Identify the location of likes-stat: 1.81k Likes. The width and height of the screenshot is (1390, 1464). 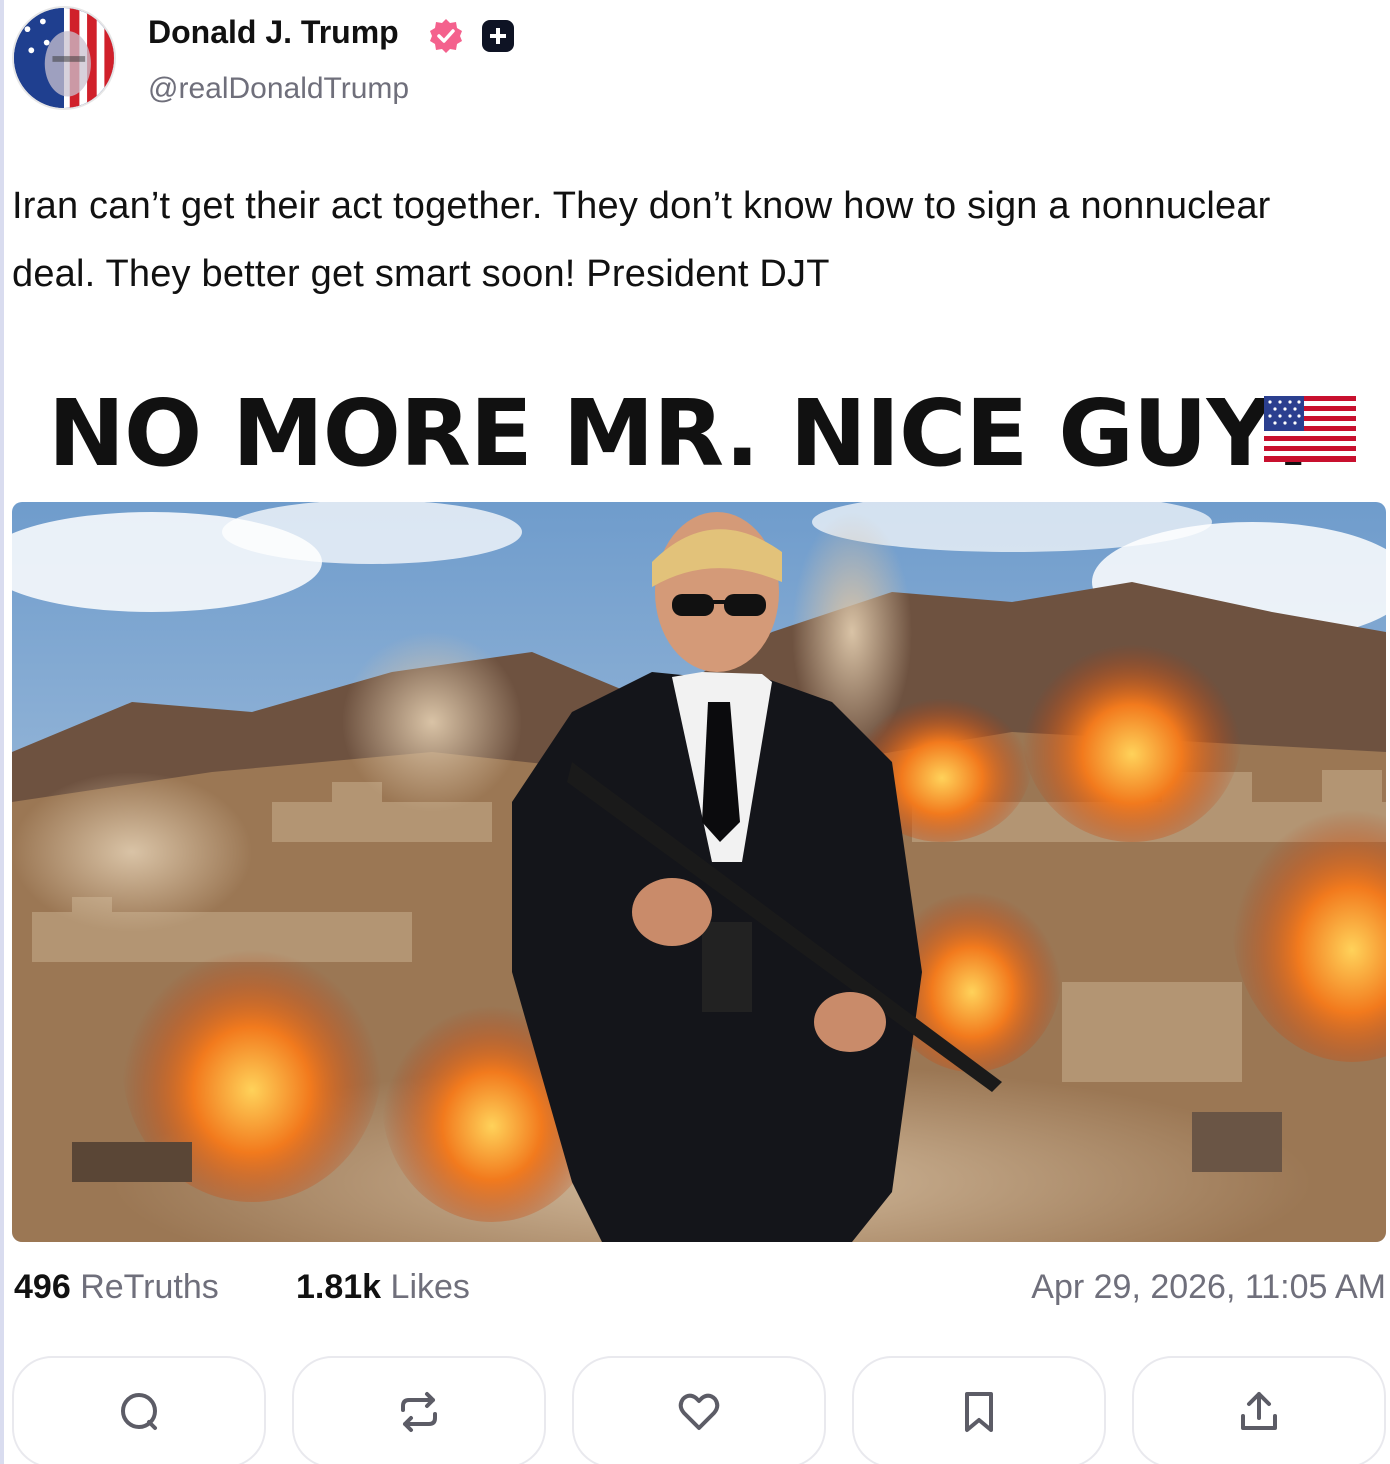
(383, 1287).